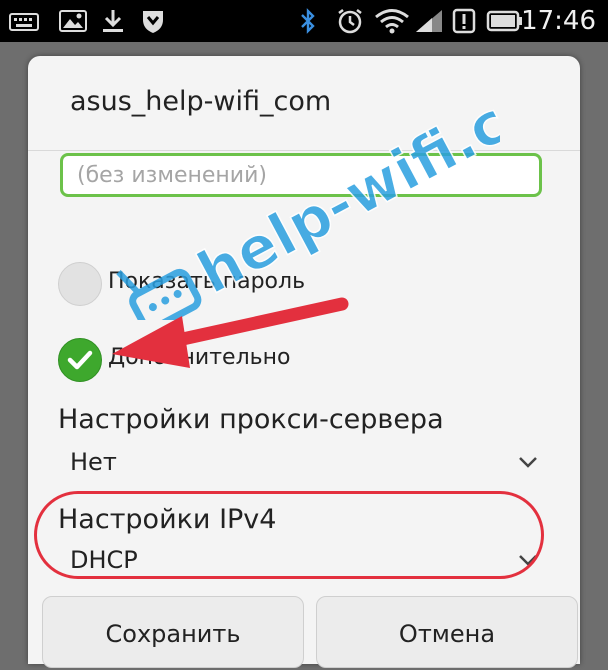 Image resolution: width=608 pixels, height=670 pixels. Describe the element at coordinates (392, 21) in the screenshot. I see `wifi-icon` at that location.